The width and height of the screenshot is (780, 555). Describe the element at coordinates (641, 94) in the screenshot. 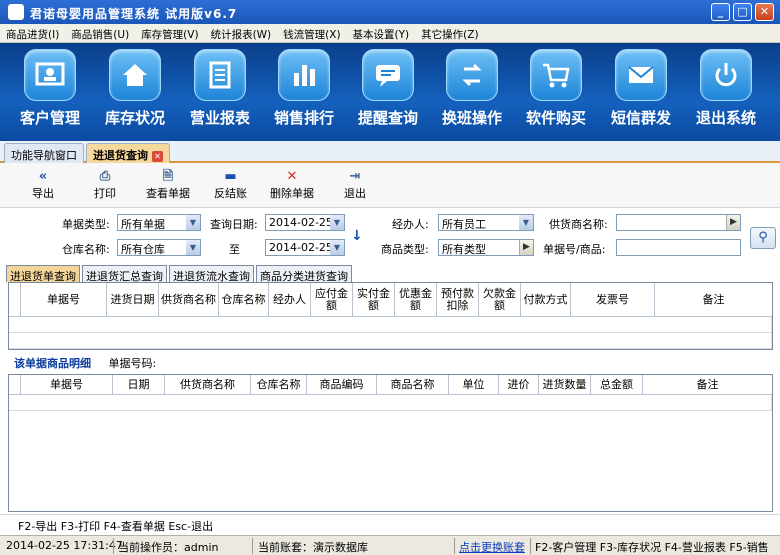

I see `sms-button: 短信群发` at that location.